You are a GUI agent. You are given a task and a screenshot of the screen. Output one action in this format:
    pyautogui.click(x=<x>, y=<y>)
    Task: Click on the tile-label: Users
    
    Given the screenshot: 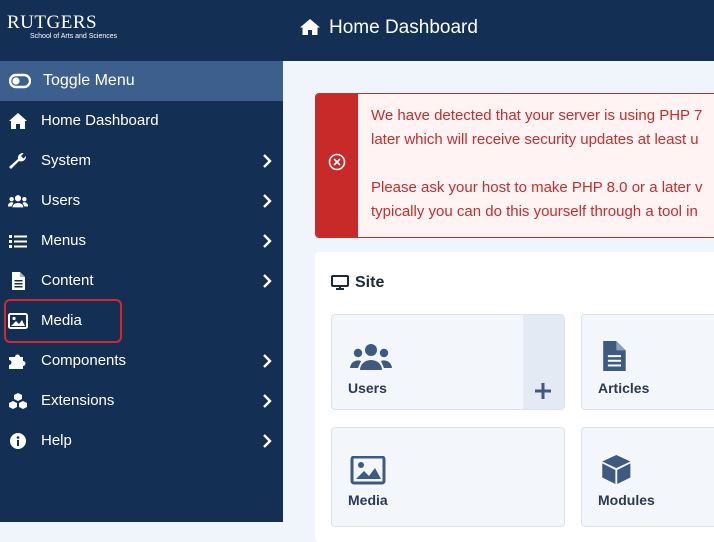 What is the action you would take?
    pyautogui.click(x=367, y=388)
    